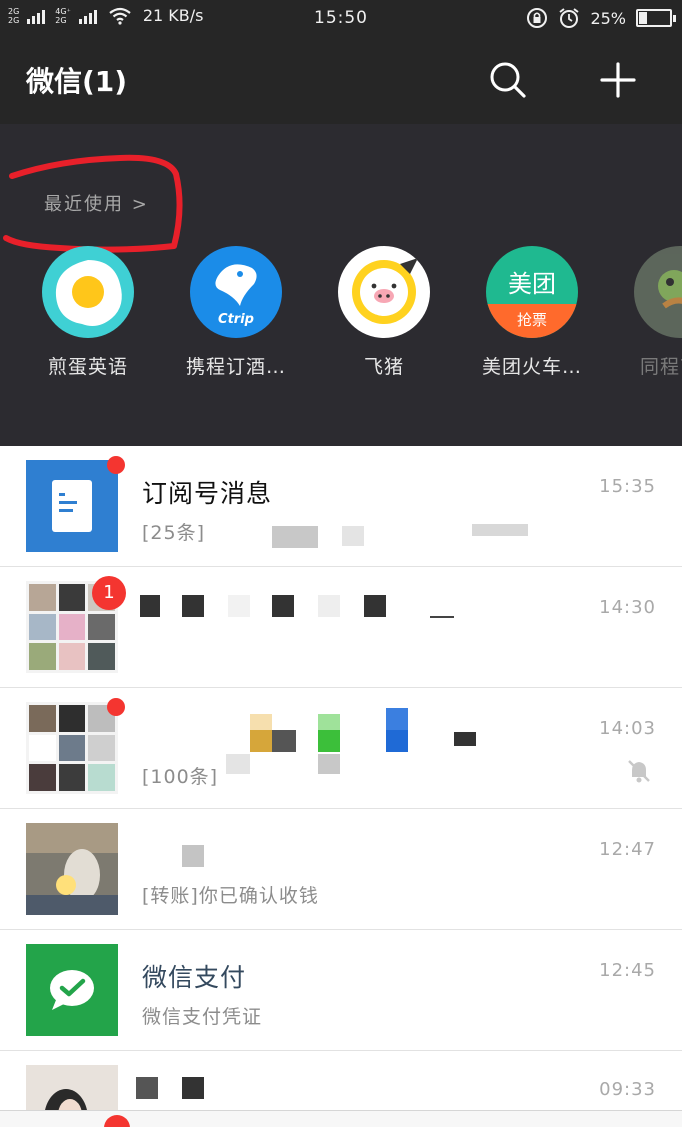  Describe the element at coordinates (341, 627) in the screenshot. I see `chat-row-group: 1 14:30` at that location.